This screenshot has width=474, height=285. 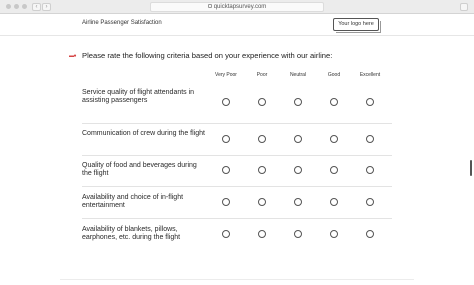 I want to click on radio-amenities-poor, so click(x=262, y=234).